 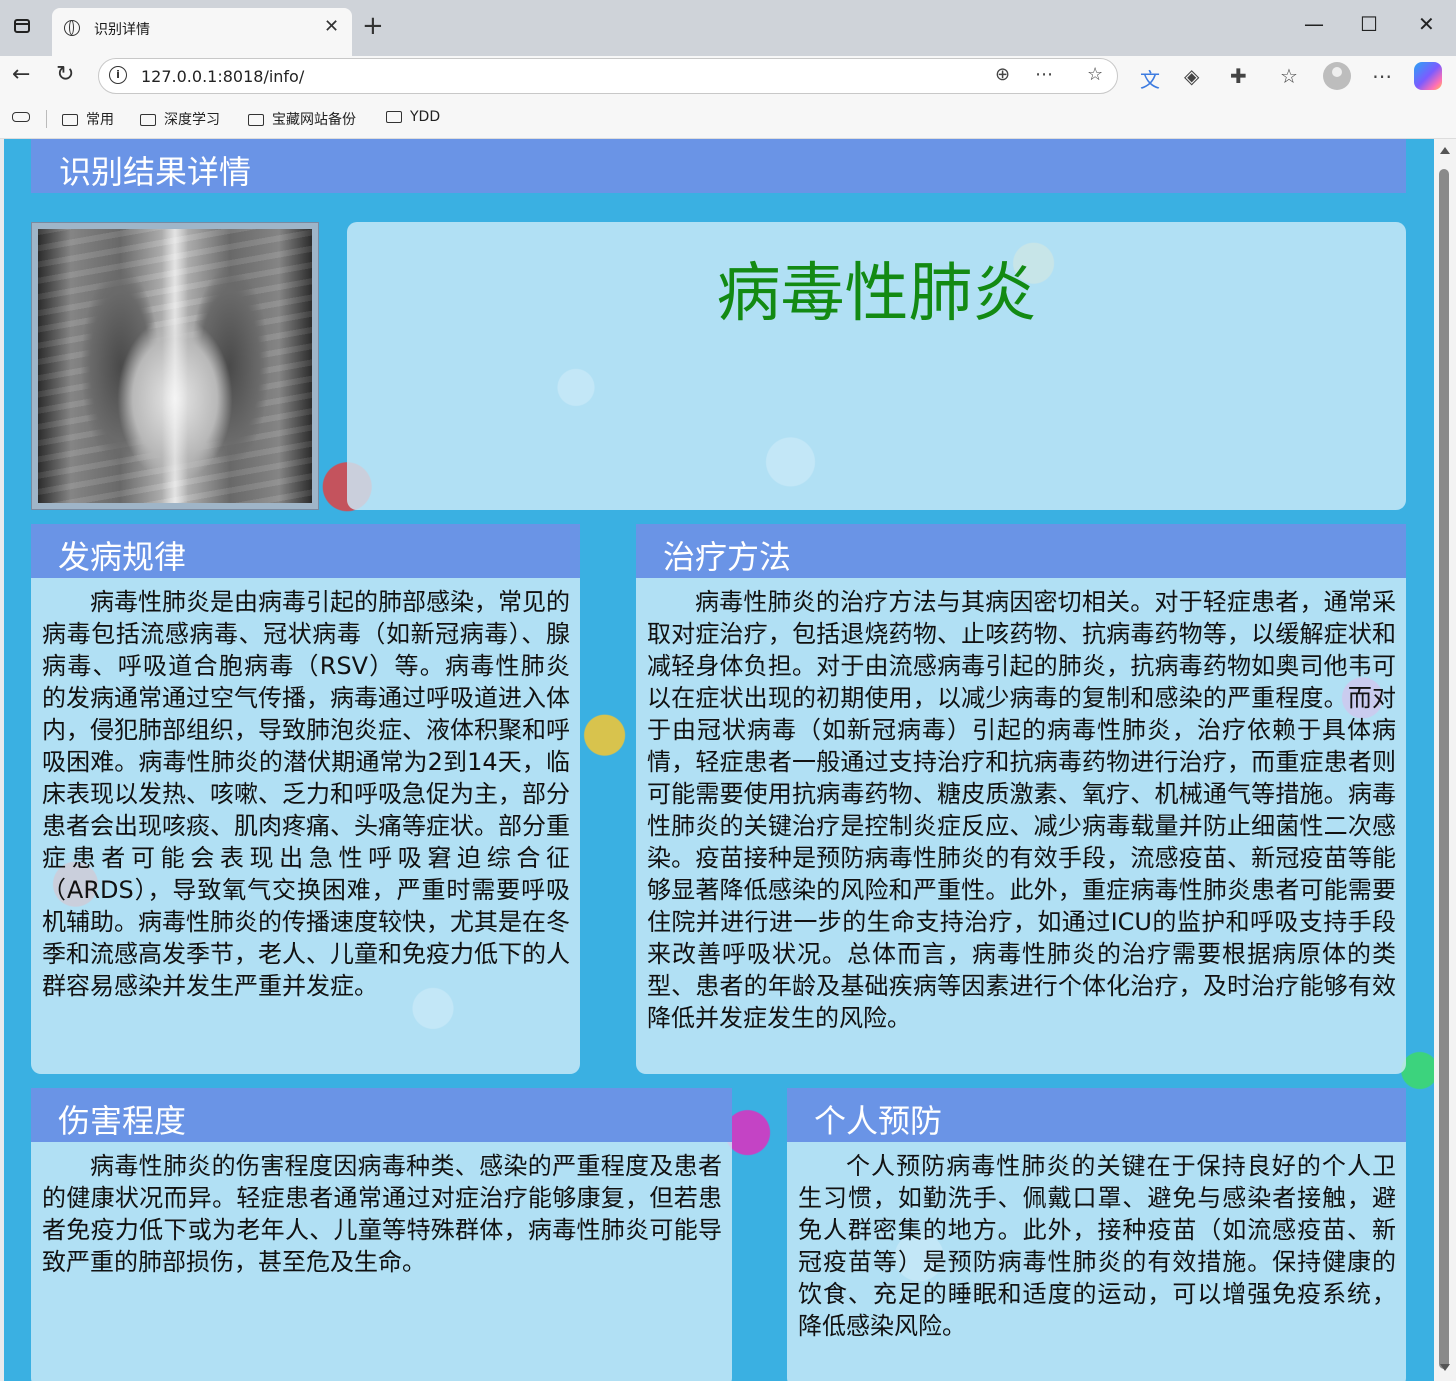 What do you see at coordinates (1445, 1367) in the screenshot?
I see `scroll-down-icon` at bounding box center [1445, 1367].